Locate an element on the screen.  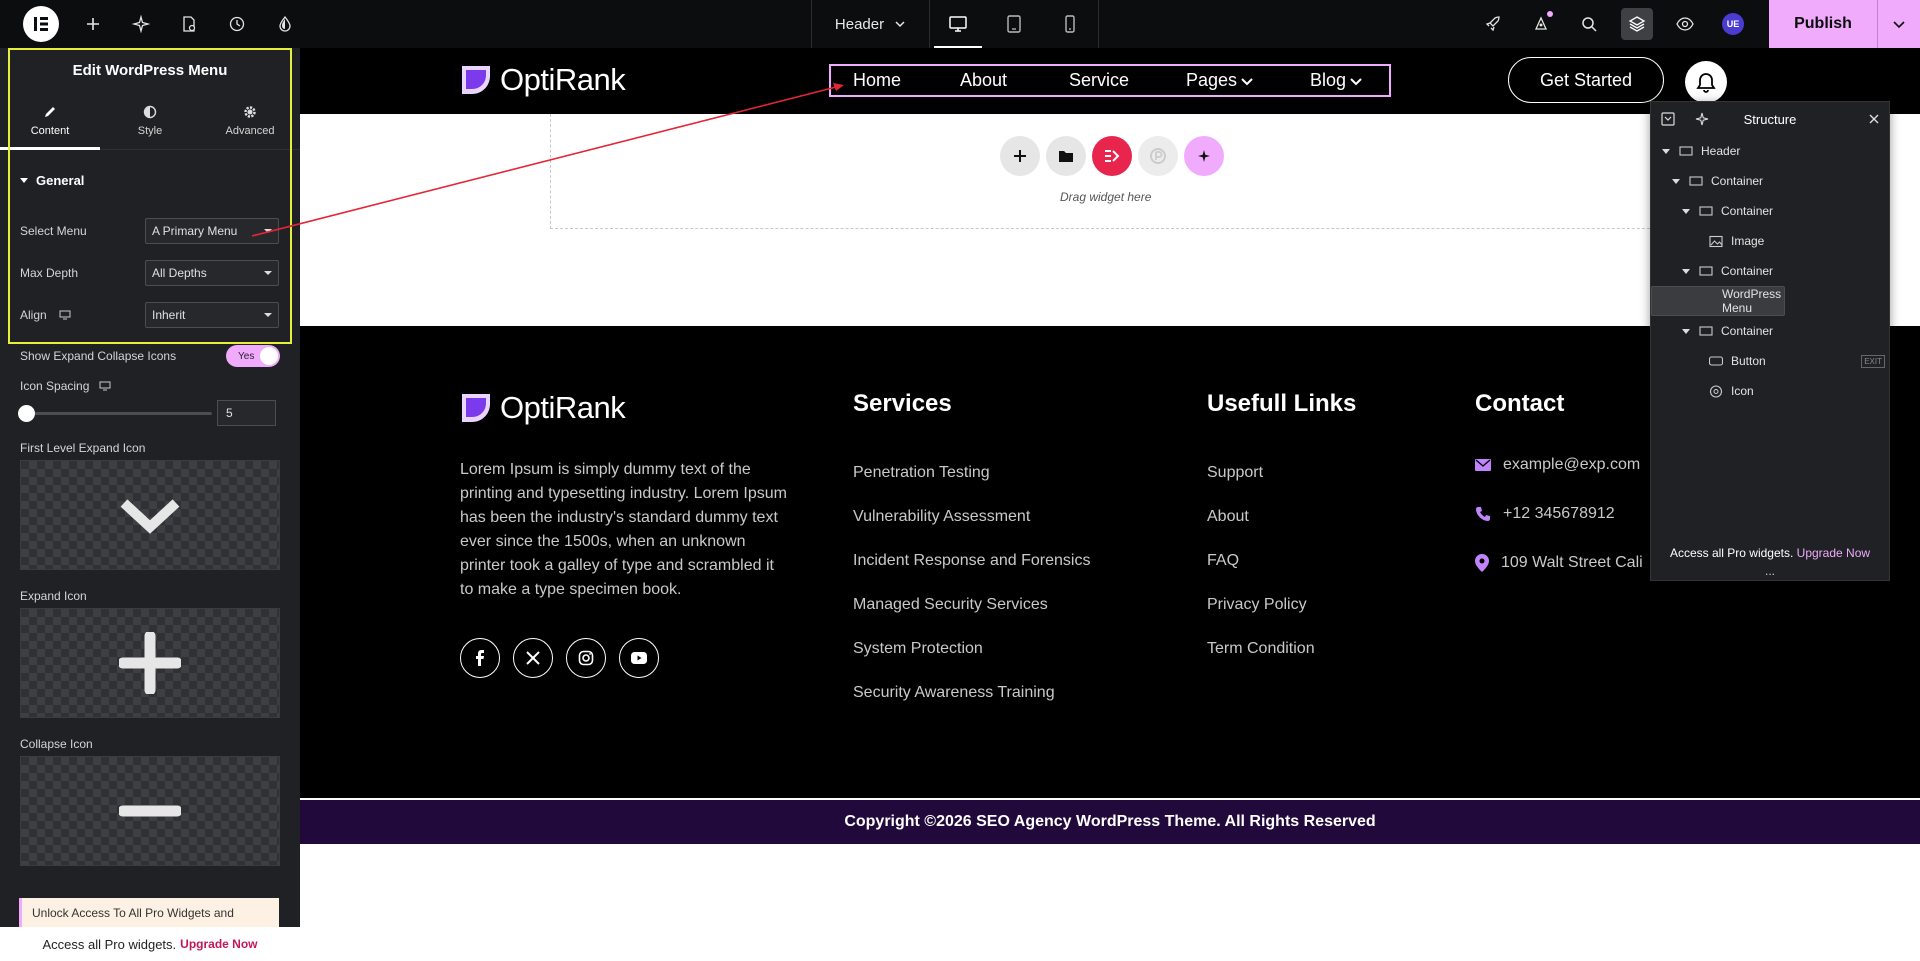
container-icon is located at coordinates (1696, 181).